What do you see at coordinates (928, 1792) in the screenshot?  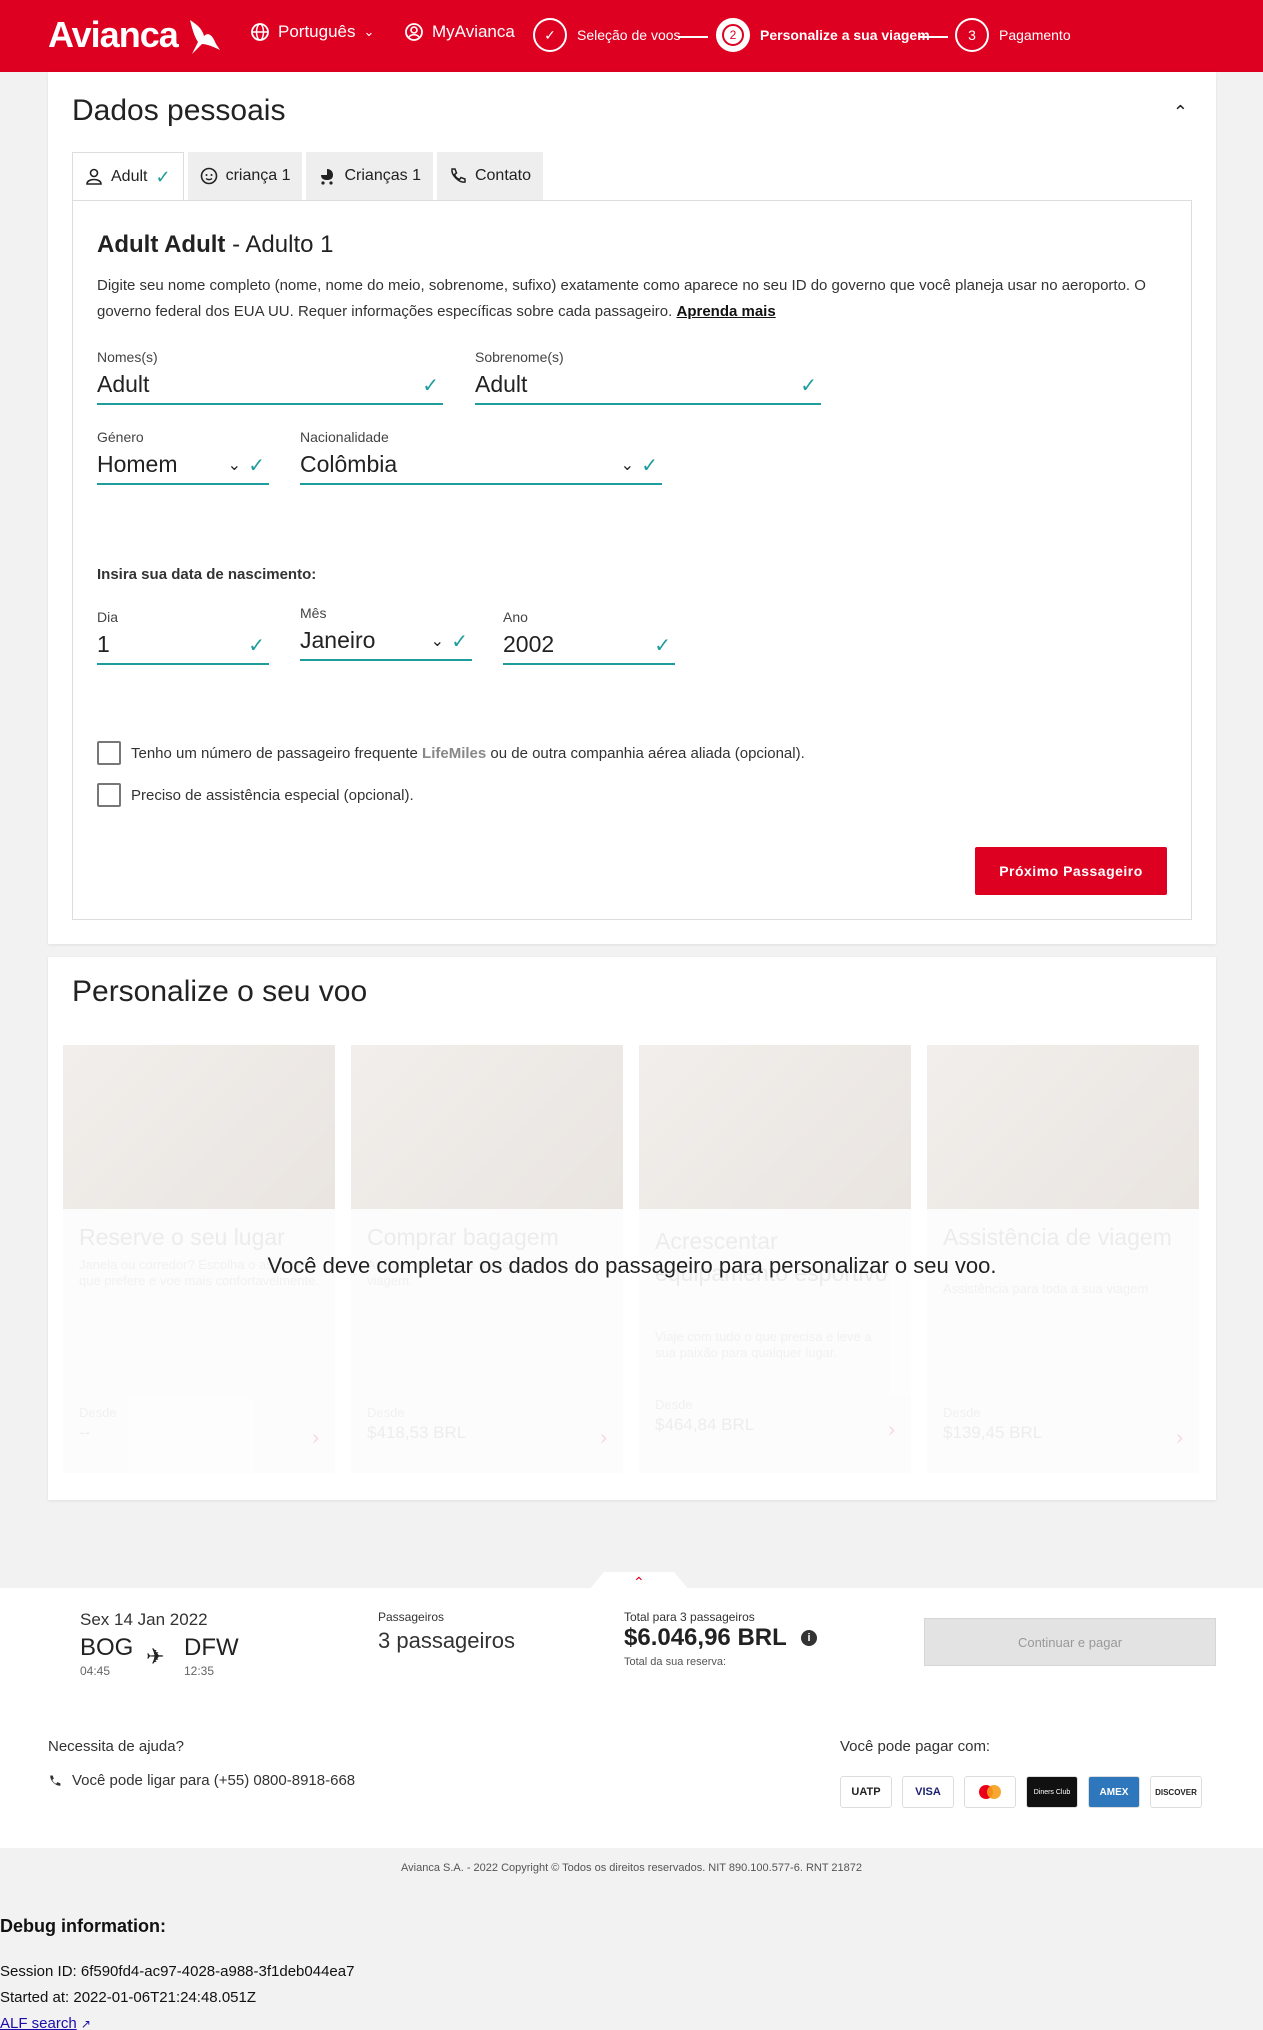 I see `visa-card-icon: VISA` at bounding box center [928, 1792].